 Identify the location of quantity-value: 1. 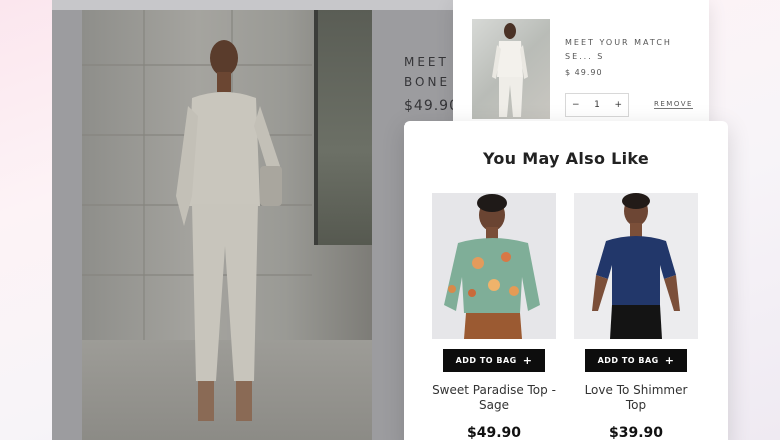
(597, 105).